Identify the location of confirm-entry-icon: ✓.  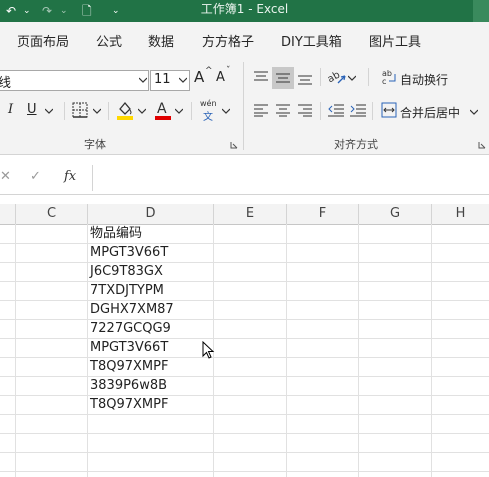
(35, 176).